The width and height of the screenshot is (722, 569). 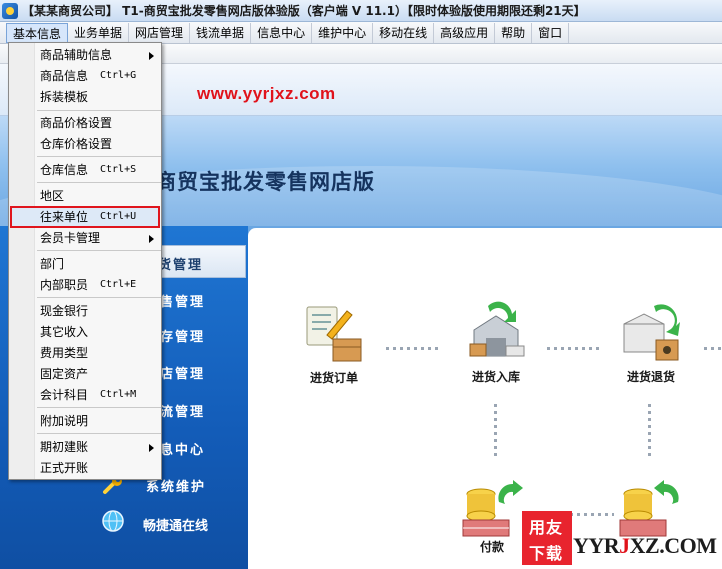 What do you see at coordinates (465, 32) in the screenshot?
I see `menu-advanced: 高级应用` at bounding box center [465, 32].